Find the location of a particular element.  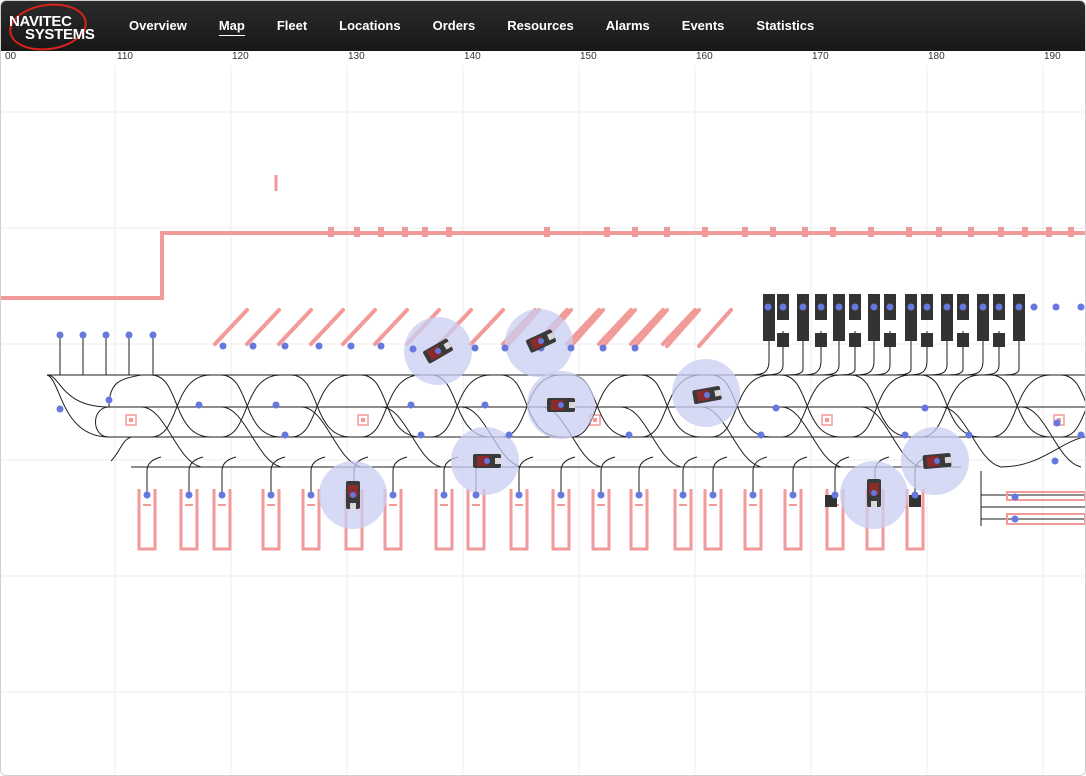

nav-locations: Locations is located at coordinates (369, 26).